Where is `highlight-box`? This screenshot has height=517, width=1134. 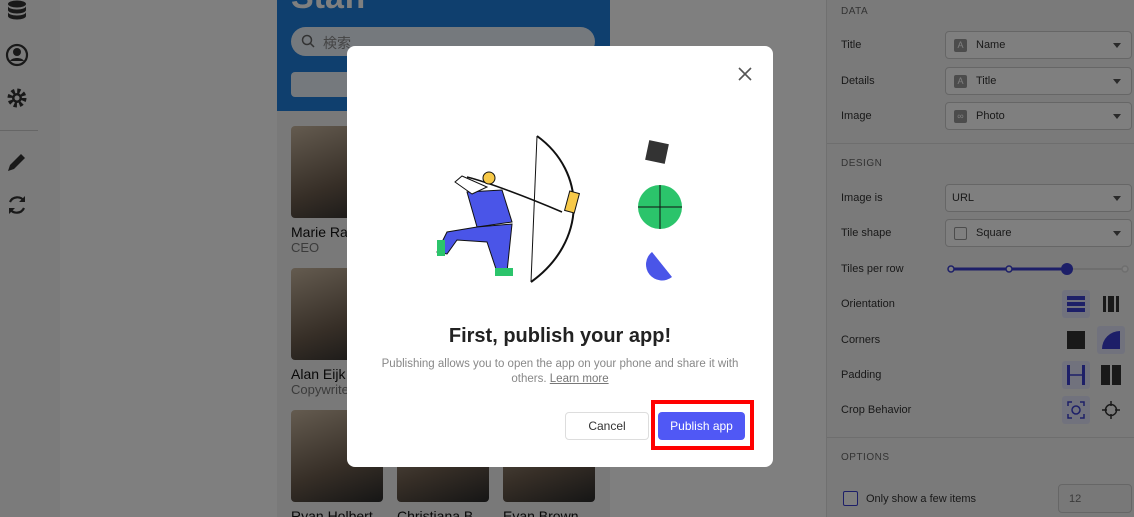
highlight-box is located at coordinates (702, 425).